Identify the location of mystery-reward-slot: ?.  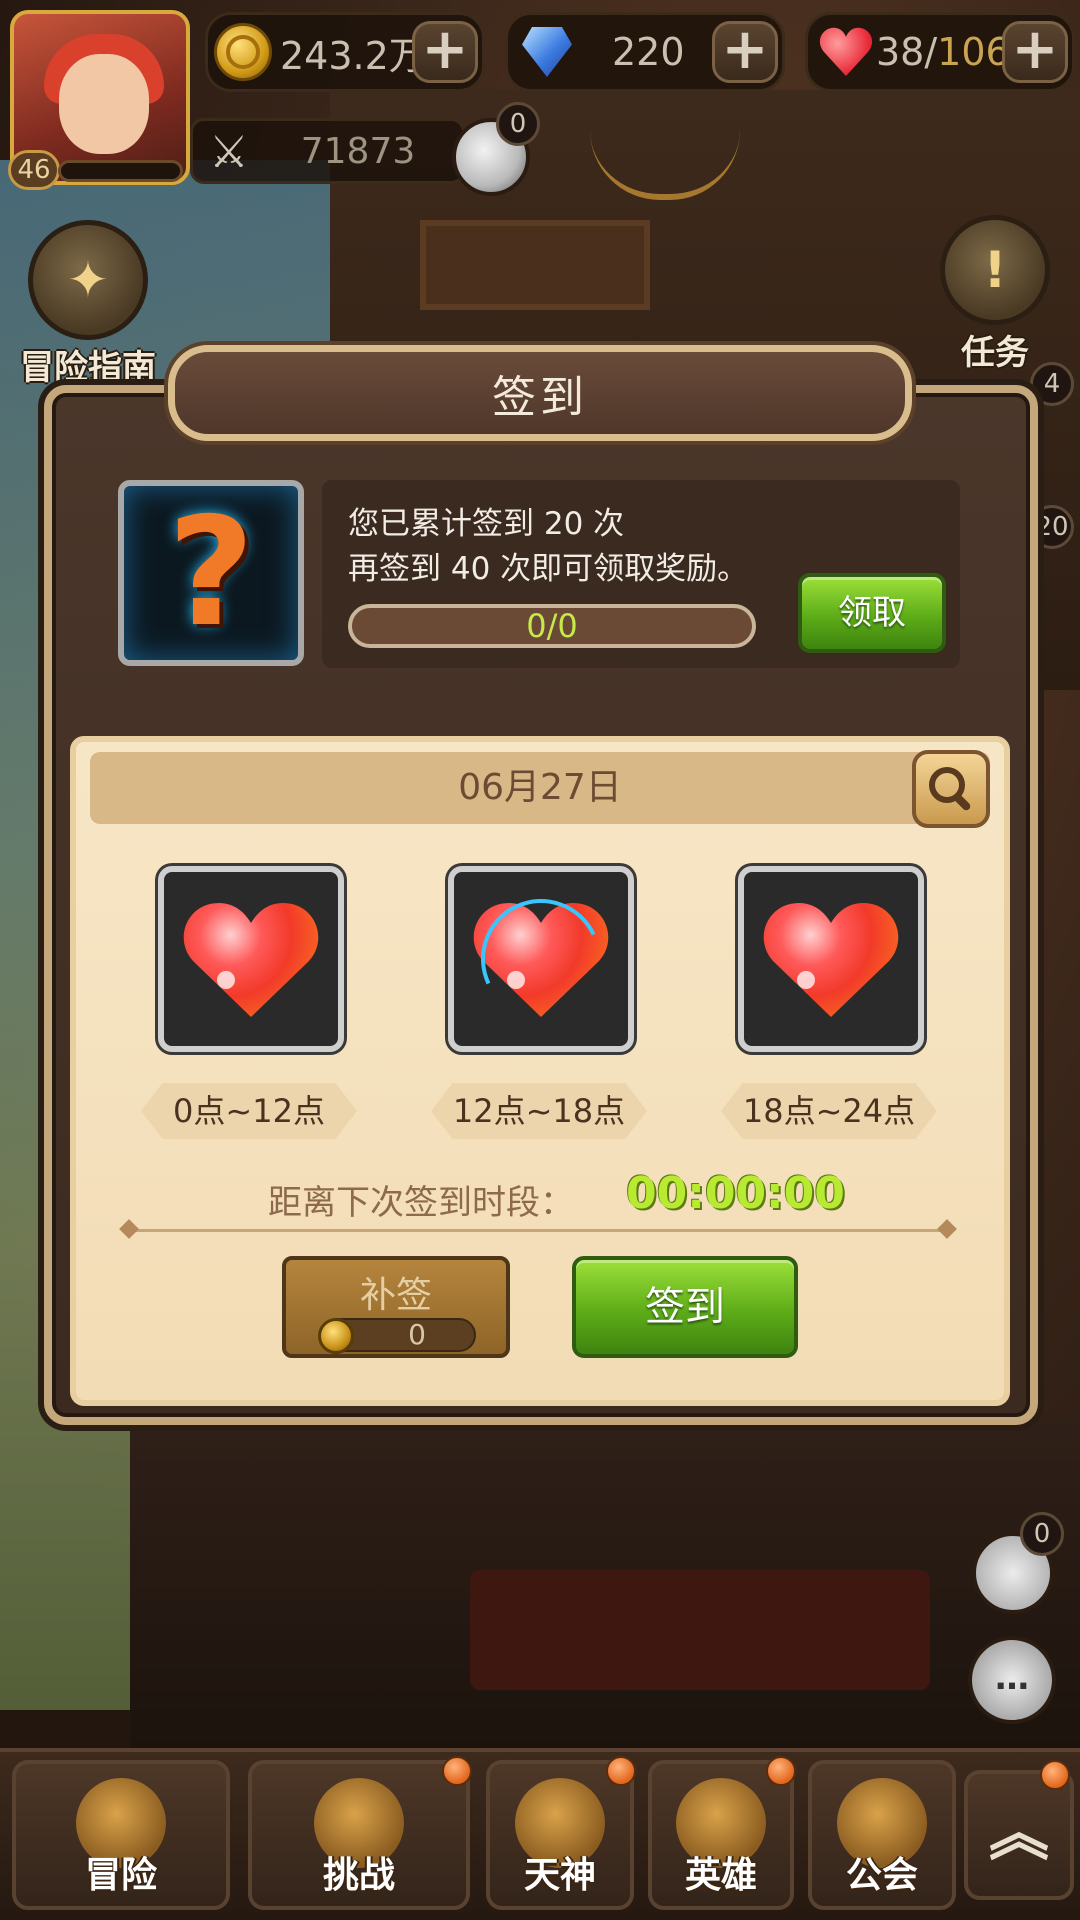
(211, 573).